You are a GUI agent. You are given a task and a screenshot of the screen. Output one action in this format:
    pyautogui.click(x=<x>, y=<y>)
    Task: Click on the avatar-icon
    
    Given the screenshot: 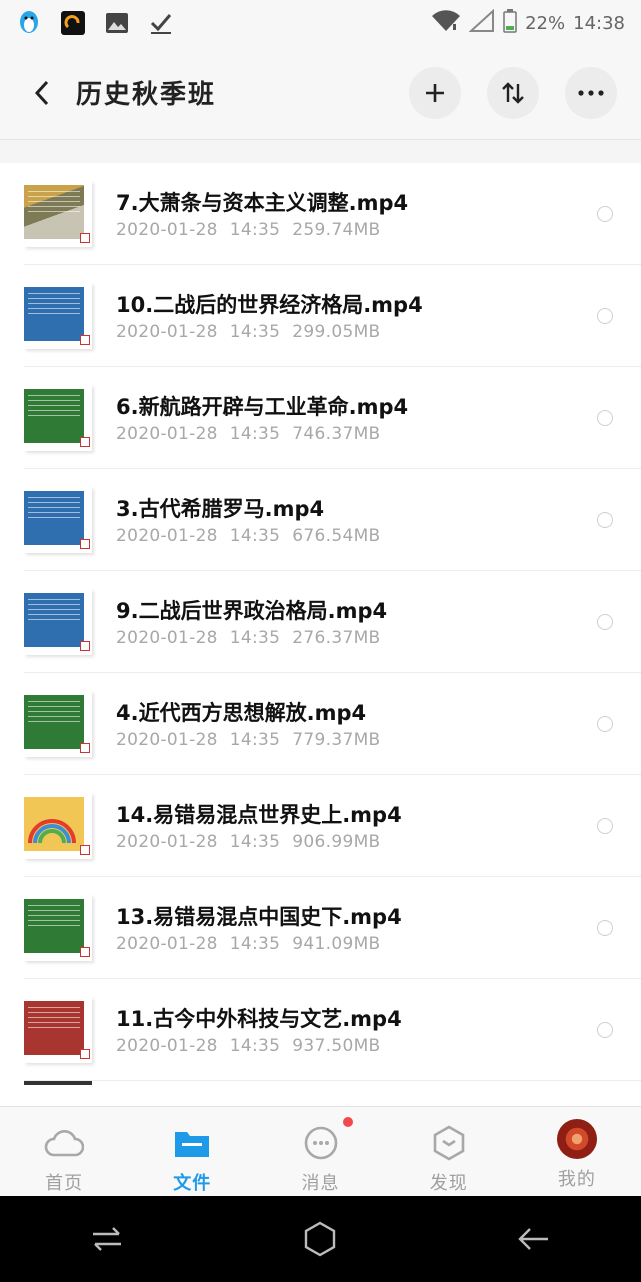 What is the action you would take?
    pyautogui.click(x=576, y=1139)
    